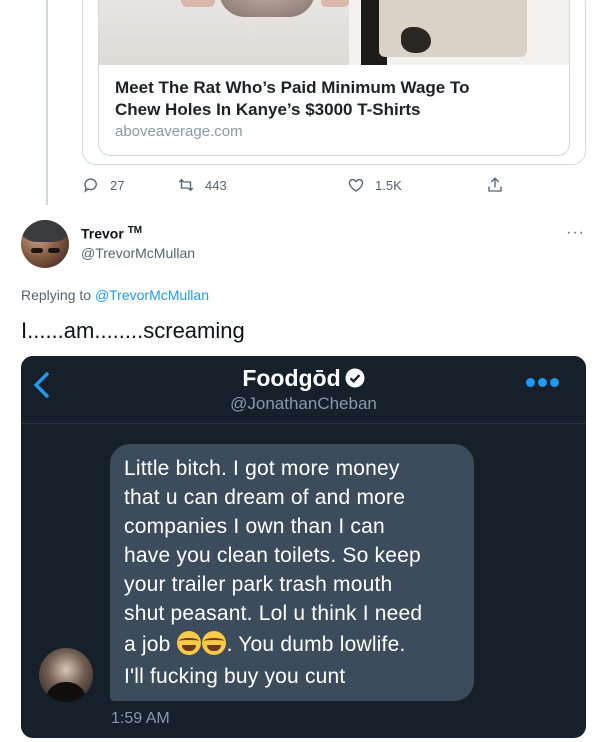  What do you see at coordinates (292, 187) in the screenshot?
I see `tweet-action-bar: 27 443 1.5K` at bounding box center [292, 187].